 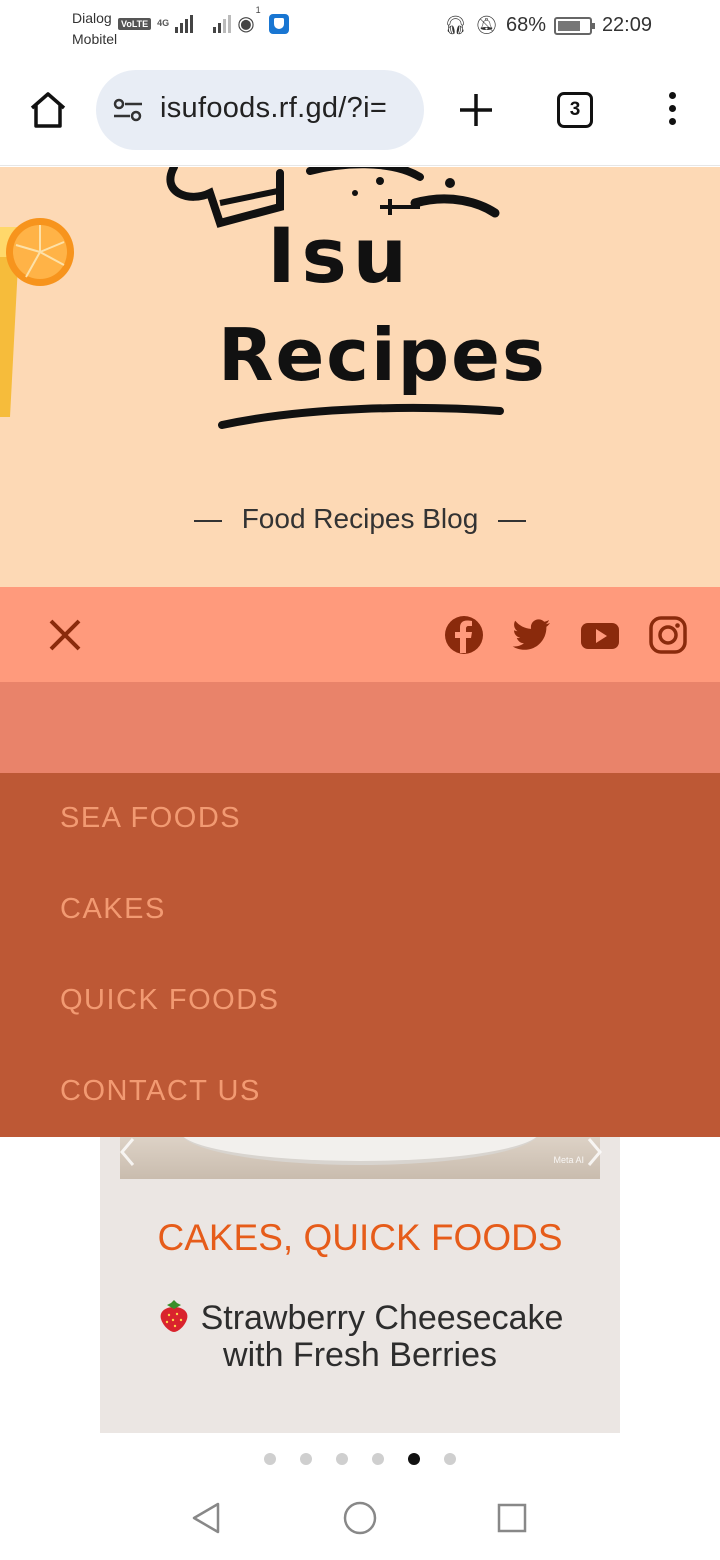 What do you see at coordinates (207, 520) in the screenshot?
I see `tagline-dash-left` at bounding box center [207, 520].